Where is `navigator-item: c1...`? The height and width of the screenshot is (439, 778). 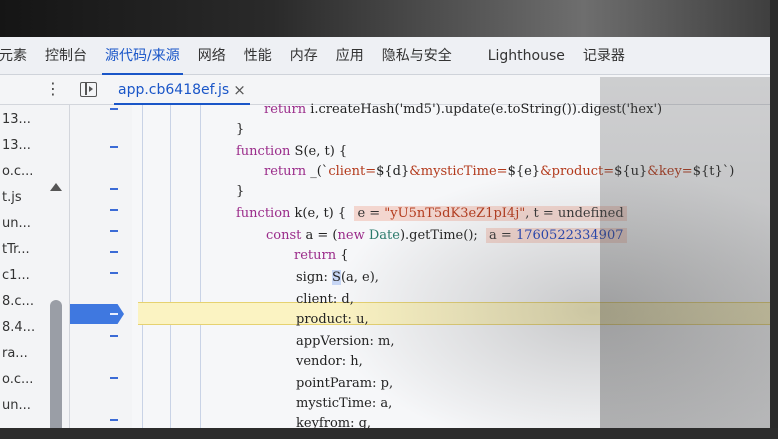 navigator-item: c1... is located at coordinates (16, 276).